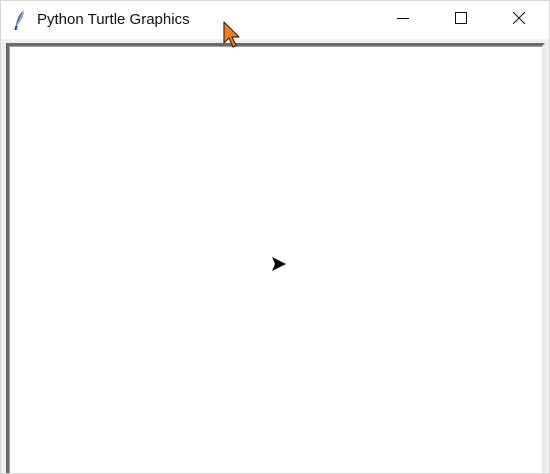  Describe the element at coordinates (275, 20) in the screenshot. I see `title-bar: Python Turtle Graphics` at that location.